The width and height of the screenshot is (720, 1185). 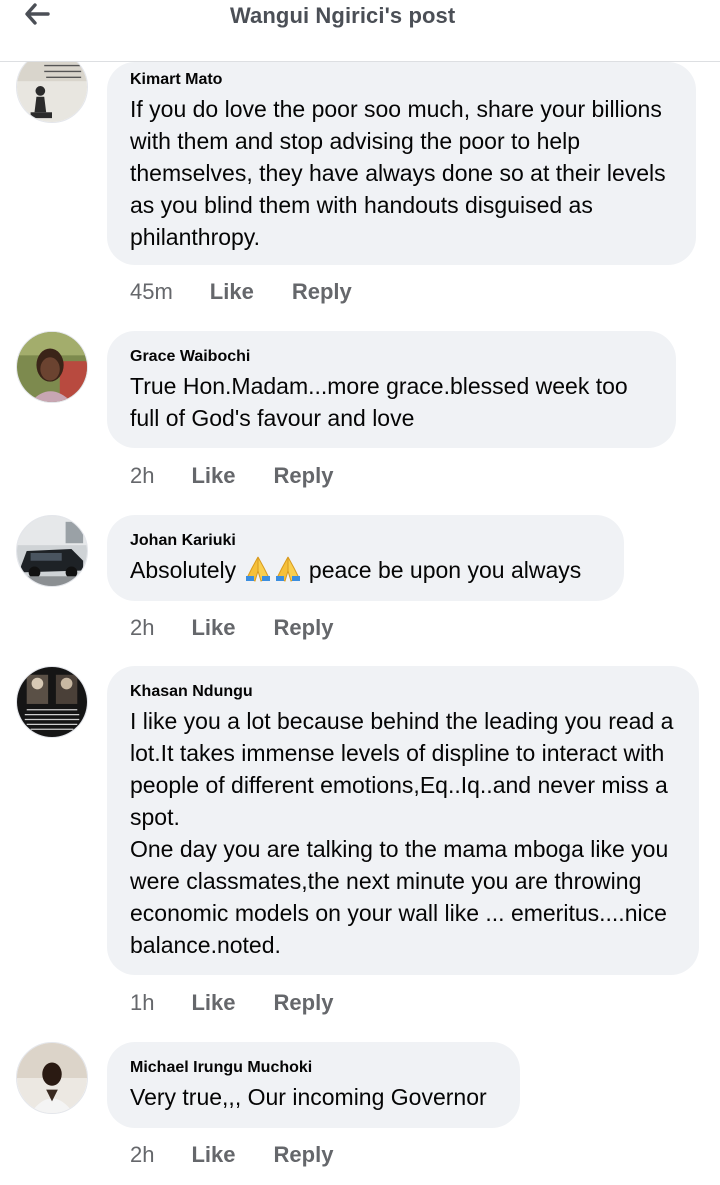 What do you see at coordinates (343, 15) in the screenshot?
I see `page-title: Wangui Ngirici's post` at bounding box center [343, 15].